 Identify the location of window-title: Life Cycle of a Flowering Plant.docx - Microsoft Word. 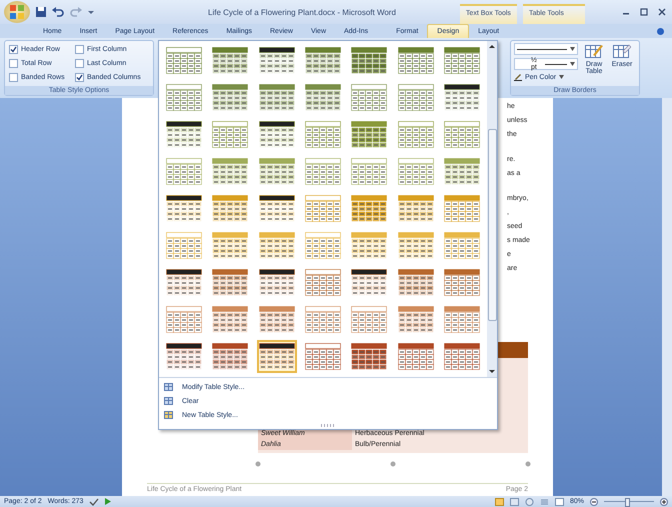
(302, 12).